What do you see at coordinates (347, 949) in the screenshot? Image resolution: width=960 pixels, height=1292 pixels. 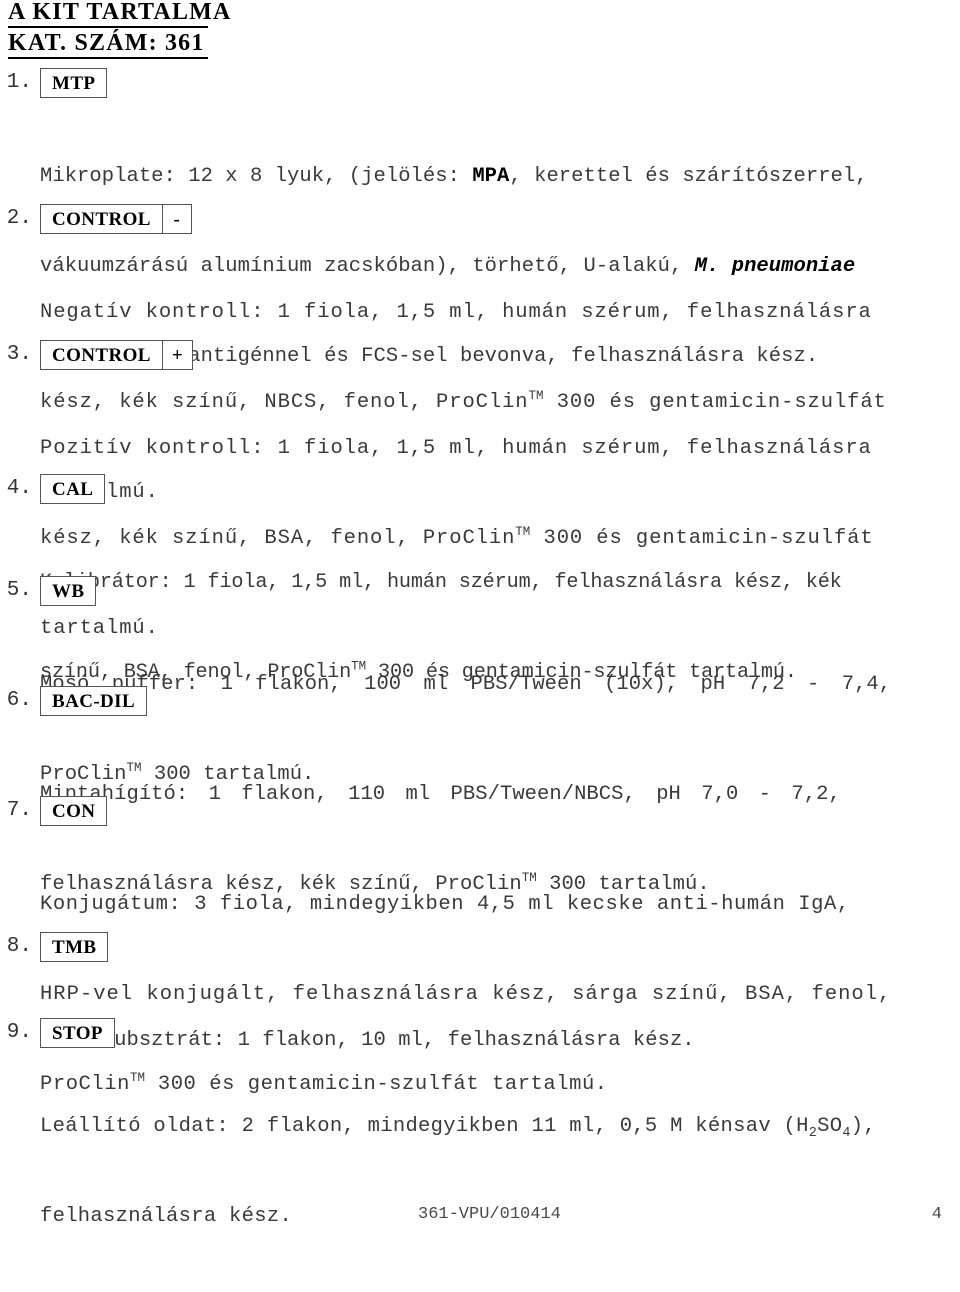 I see `item-header: 8. TMB` at bounding box center [347, 949].